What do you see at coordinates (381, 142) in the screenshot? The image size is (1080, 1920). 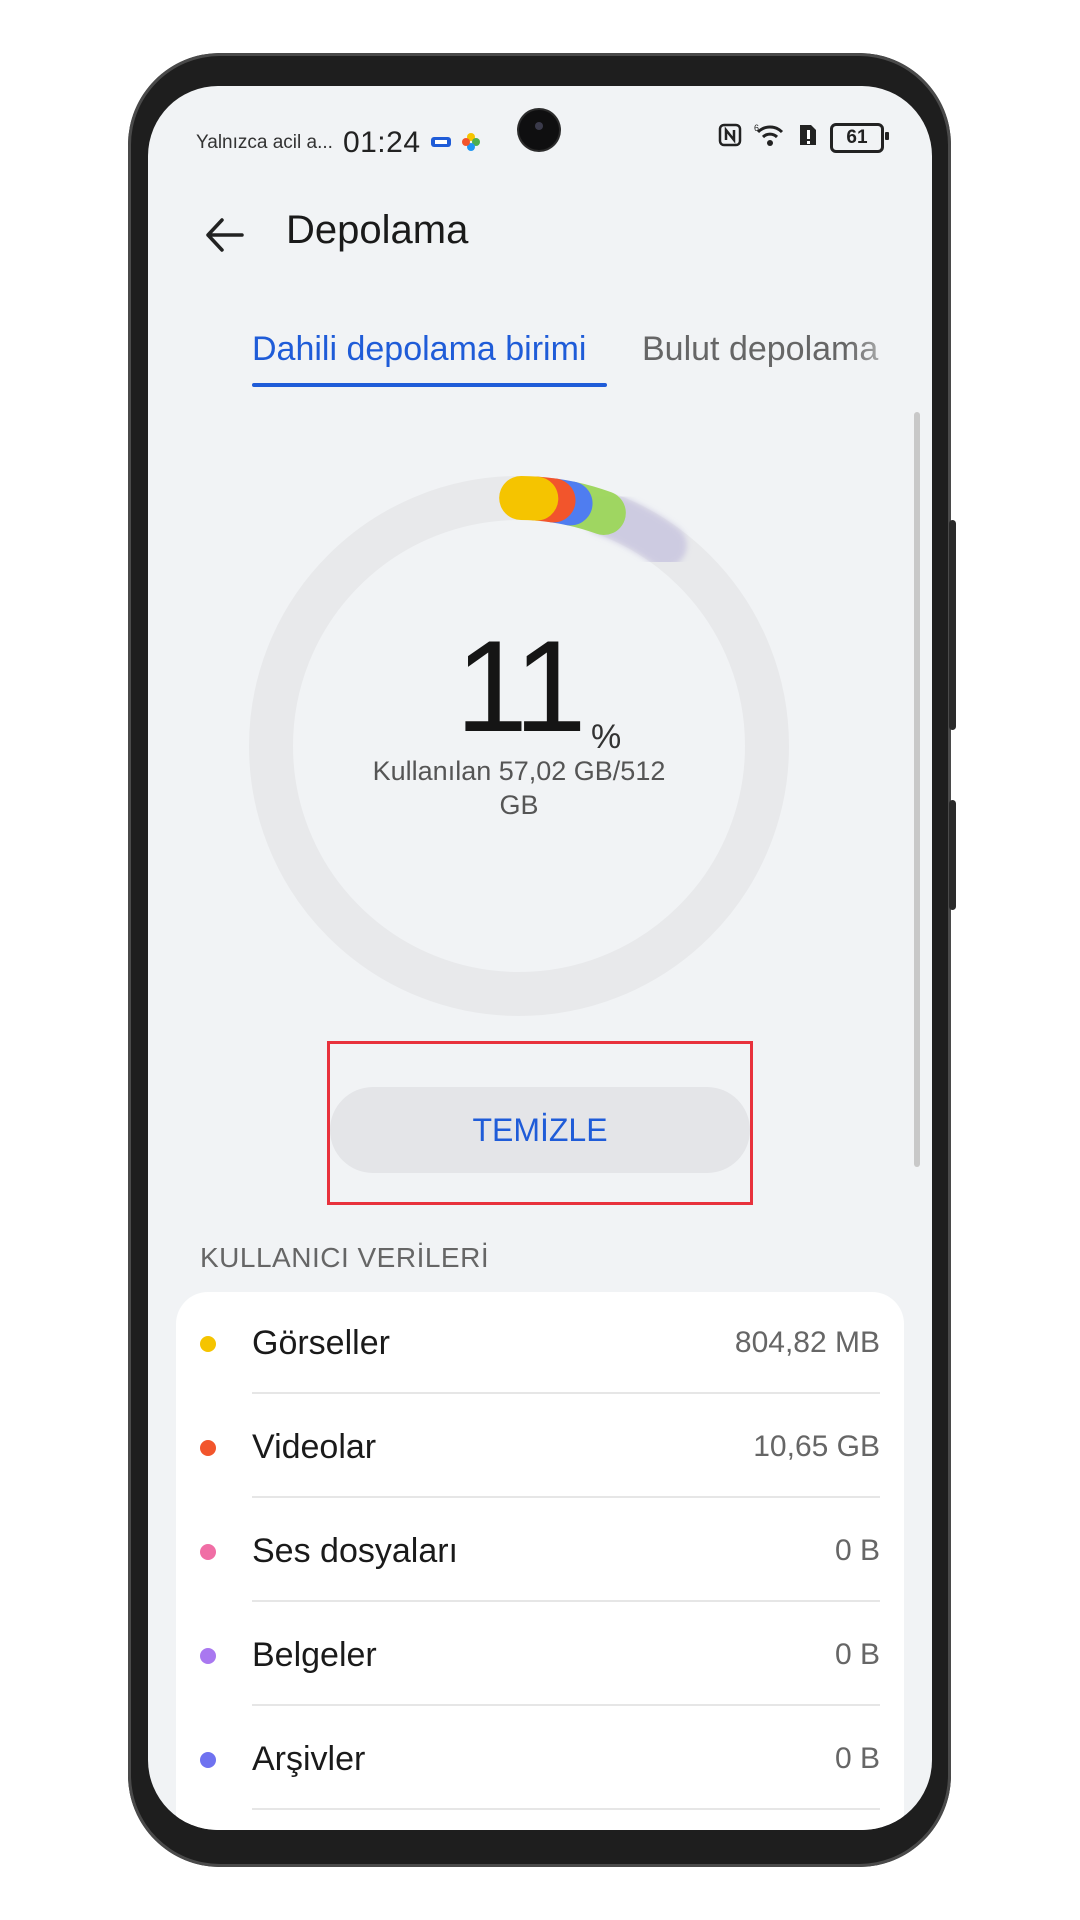 I see `clock: 01:24` at bounding box center [381, 142].